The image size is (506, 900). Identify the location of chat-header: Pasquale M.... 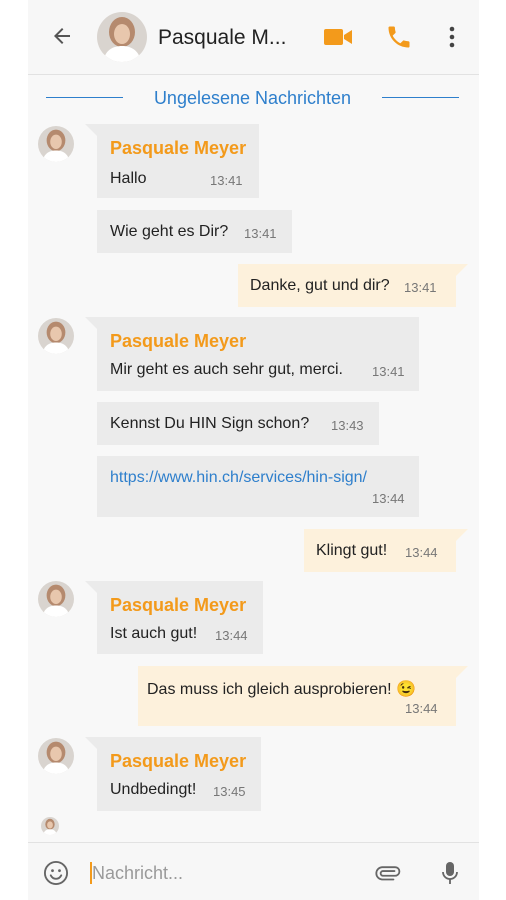
(253, 37).